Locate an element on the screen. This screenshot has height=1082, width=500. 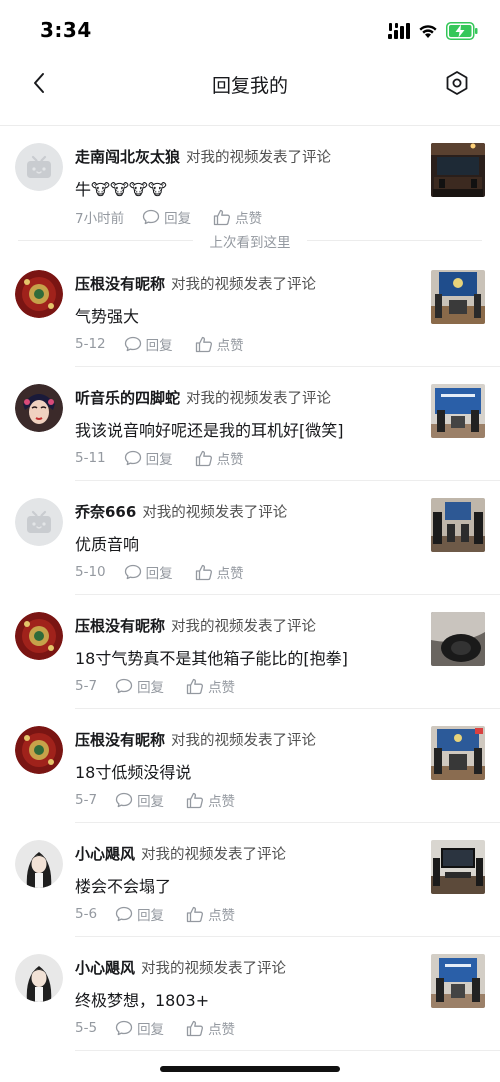
username-row: 乔奈666 对我的视频发表了评论 is located at coordinates (181, 511).